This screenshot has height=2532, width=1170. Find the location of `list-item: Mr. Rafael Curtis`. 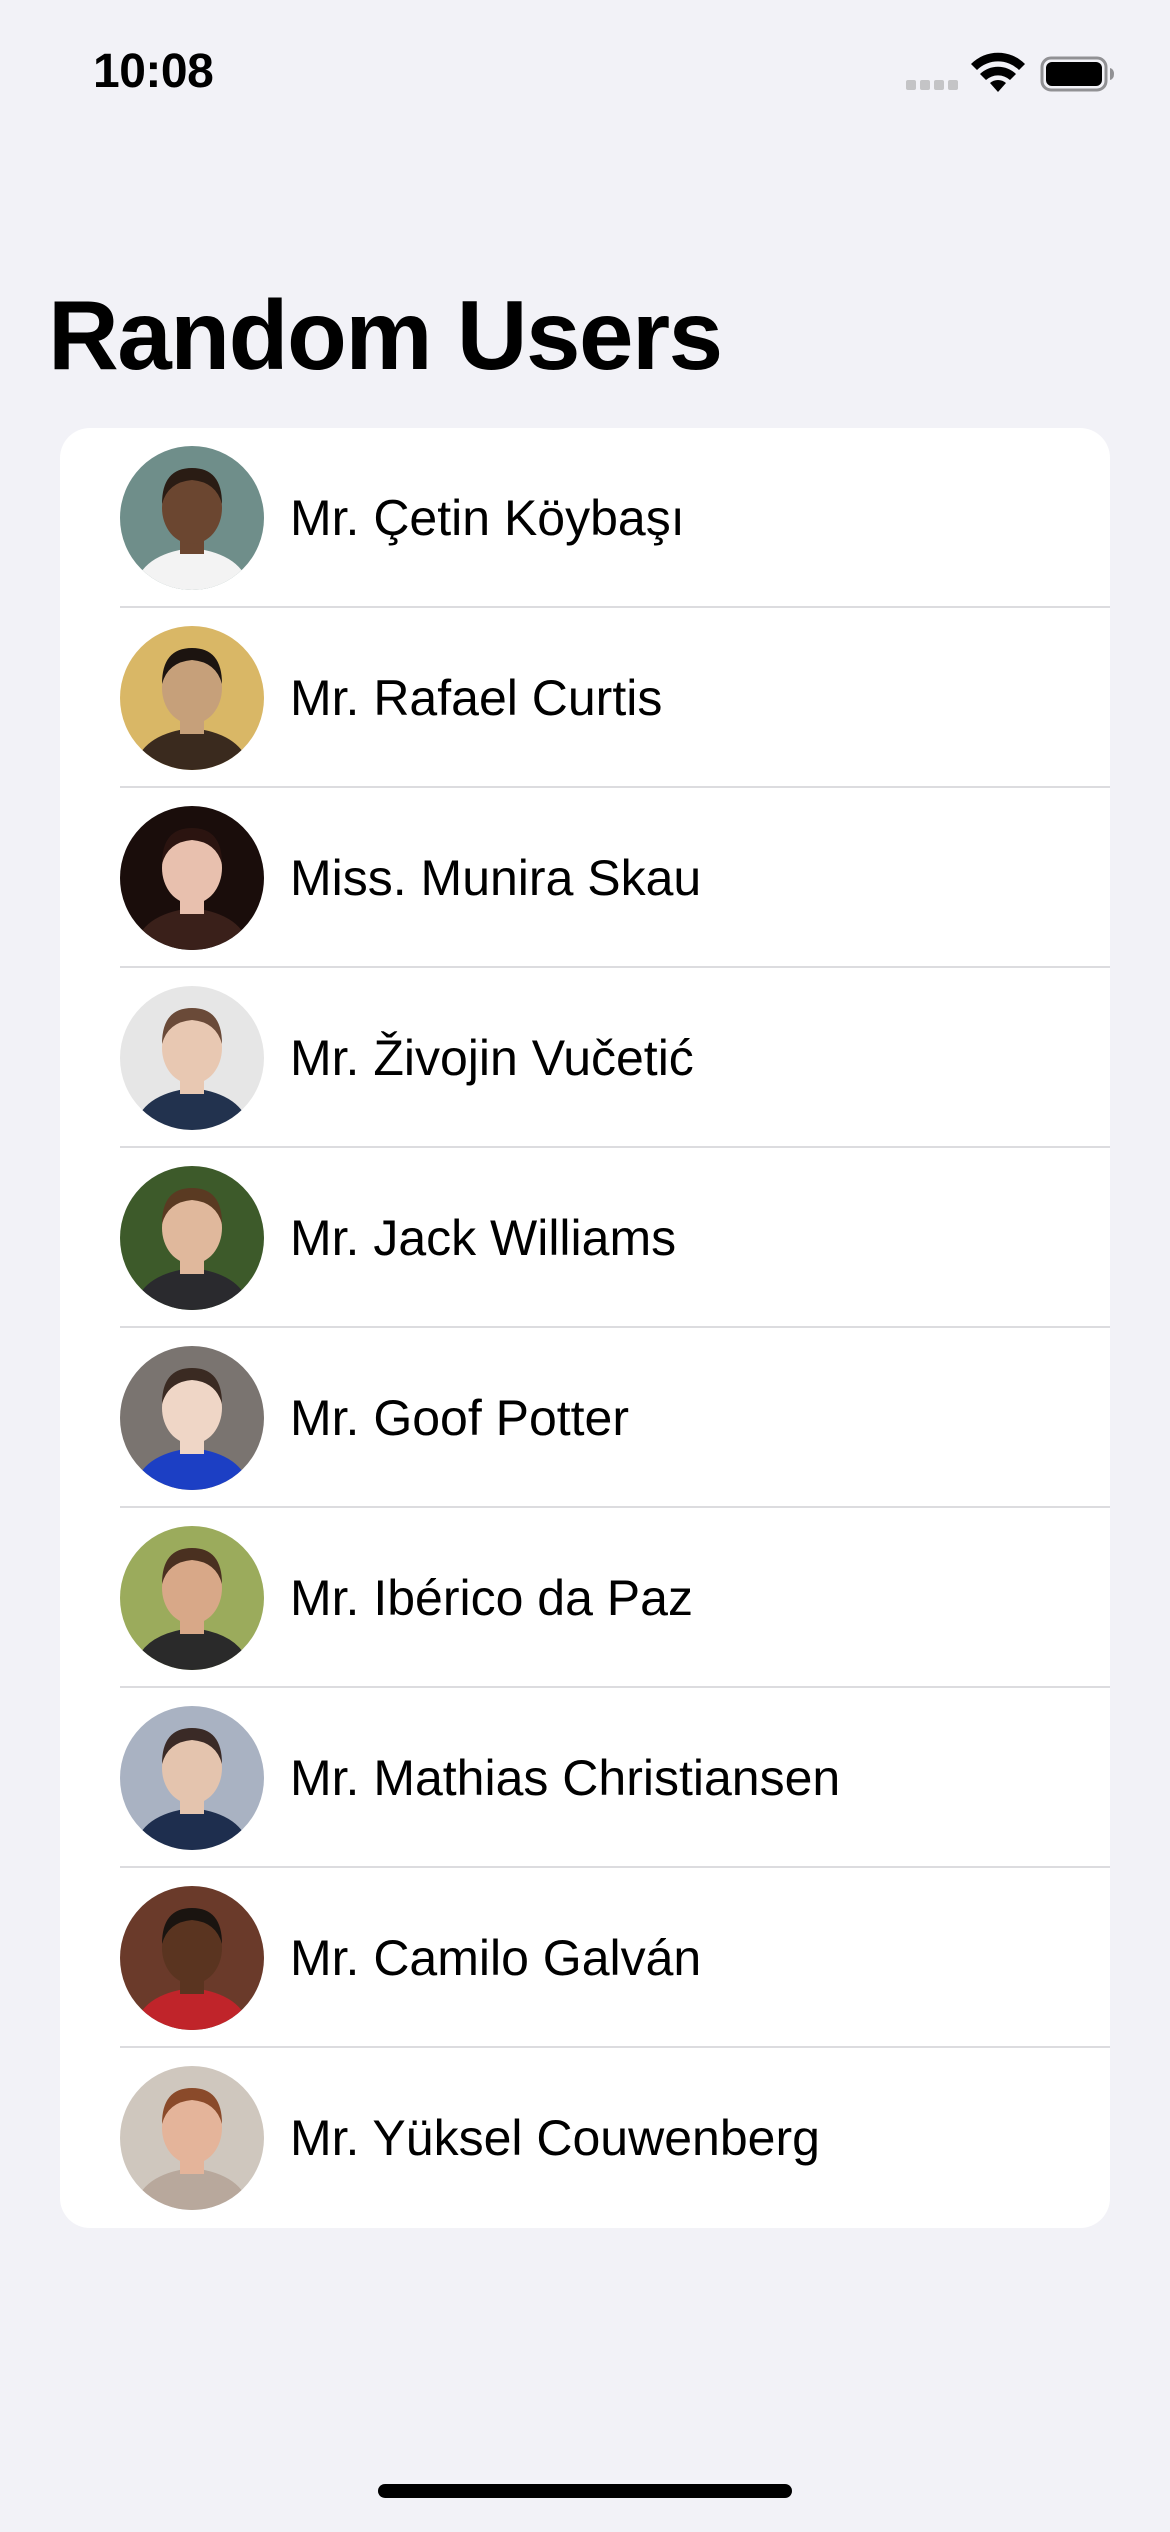

list-item: Mr. Rafael Curtis is located at coordinates (585, 698).